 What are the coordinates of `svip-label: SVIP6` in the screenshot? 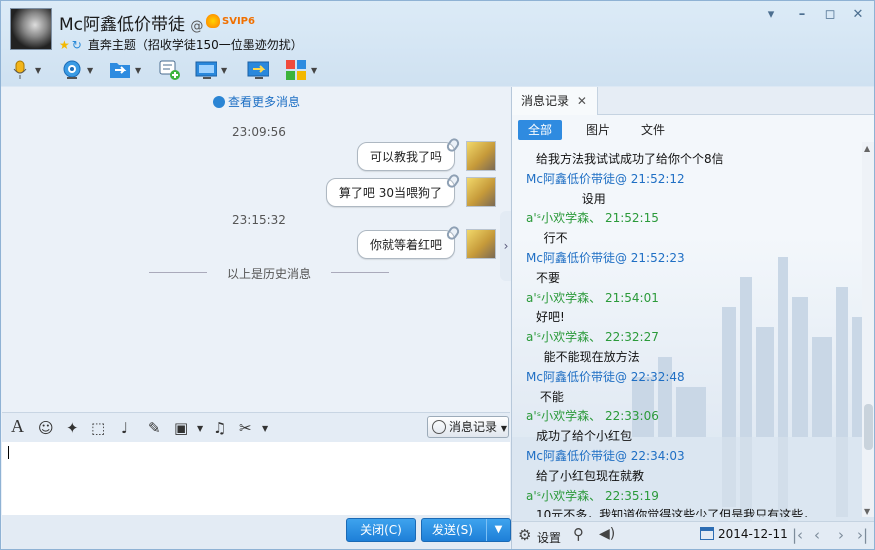 It's located at (238, 21).